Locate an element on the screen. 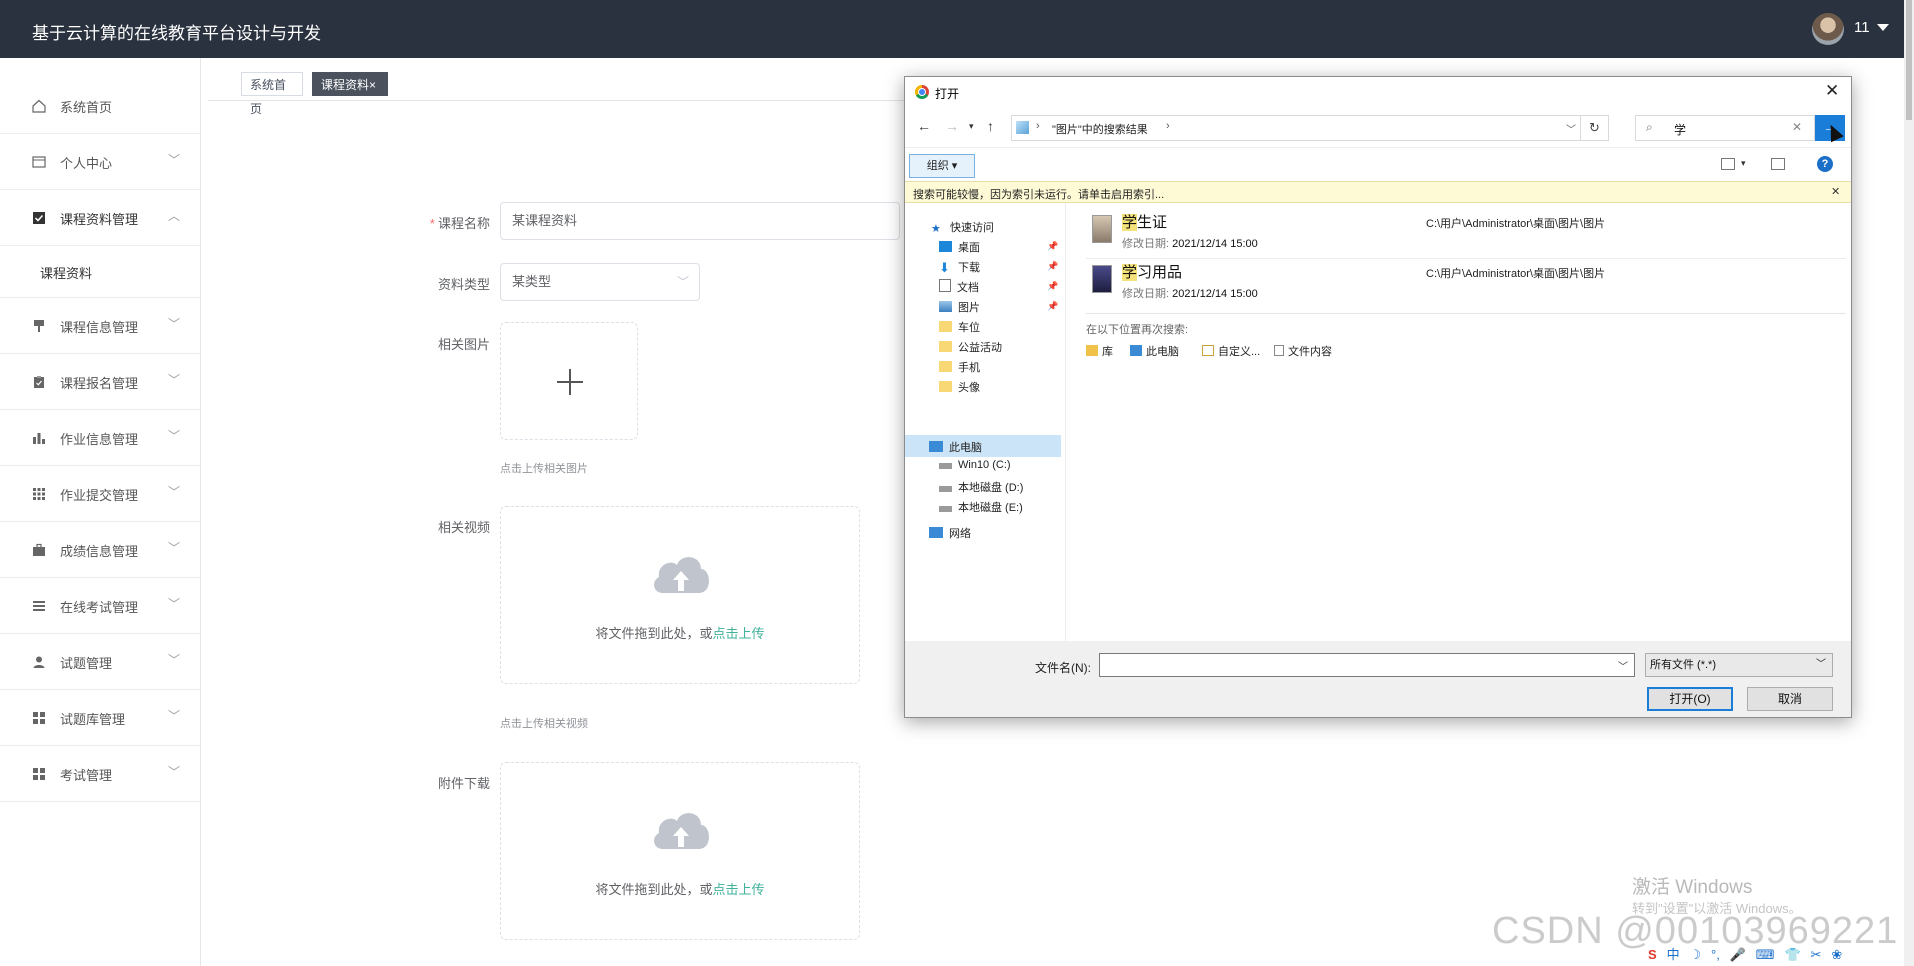 The height and width of the screenshot is (966, 1914). forward-arrow-icon: → is located at coordinates (952, 126).